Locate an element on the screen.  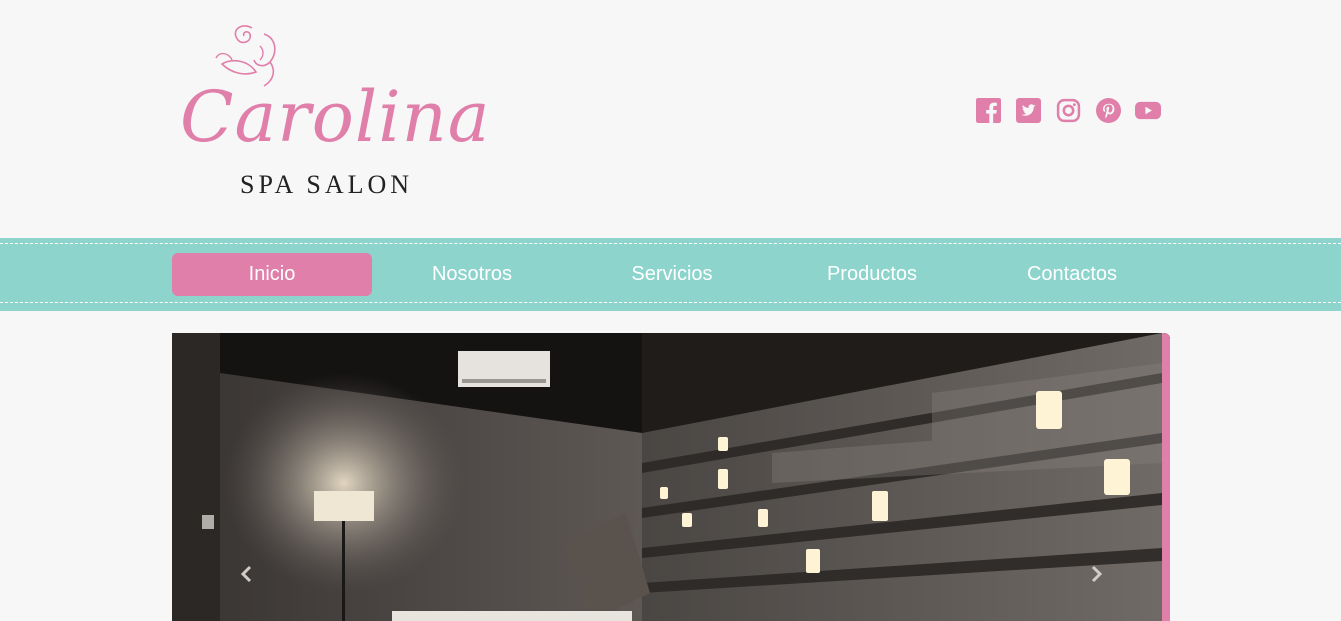
logo-tagline: SPA SALON is located at coordinates (327, 184).